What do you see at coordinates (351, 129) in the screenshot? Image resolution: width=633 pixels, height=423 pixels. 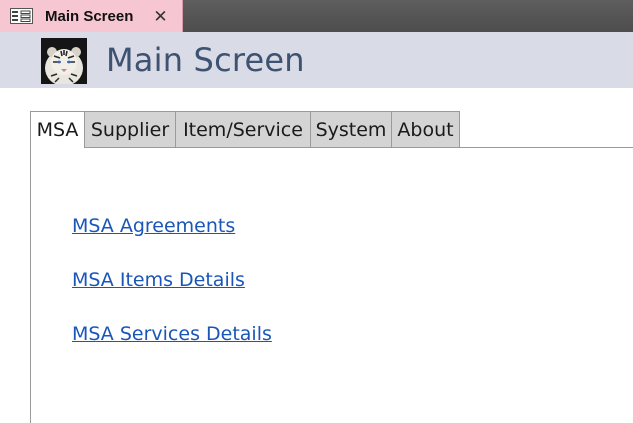 I see `tab-system: System` at bounding box center [351, 129].